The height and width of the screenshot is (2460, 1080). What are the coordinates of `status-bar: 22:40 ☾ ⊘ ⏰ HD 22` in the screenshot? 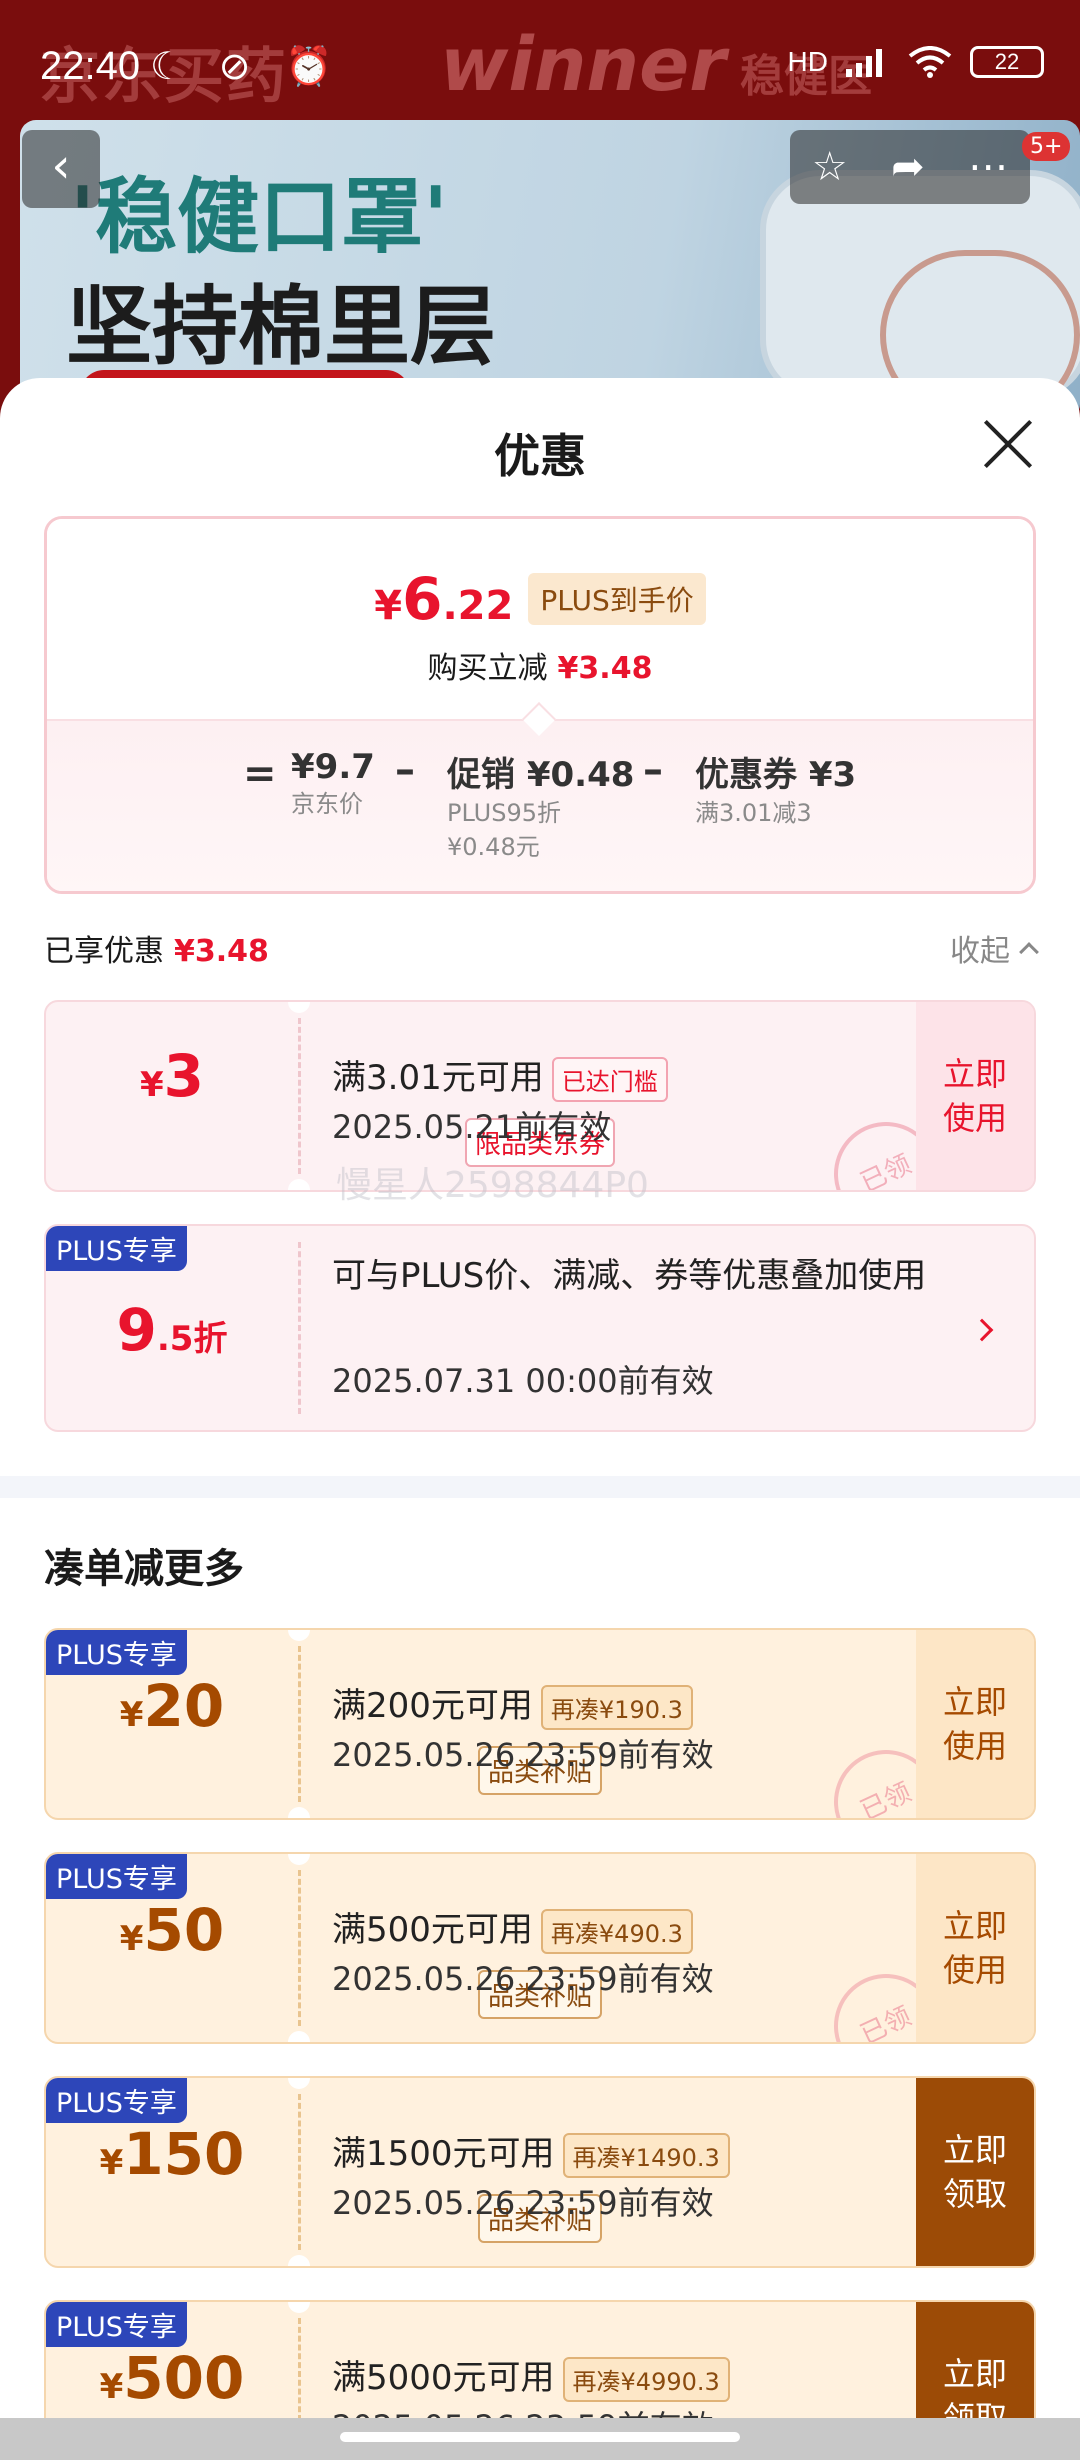 It's located at (540, 70).